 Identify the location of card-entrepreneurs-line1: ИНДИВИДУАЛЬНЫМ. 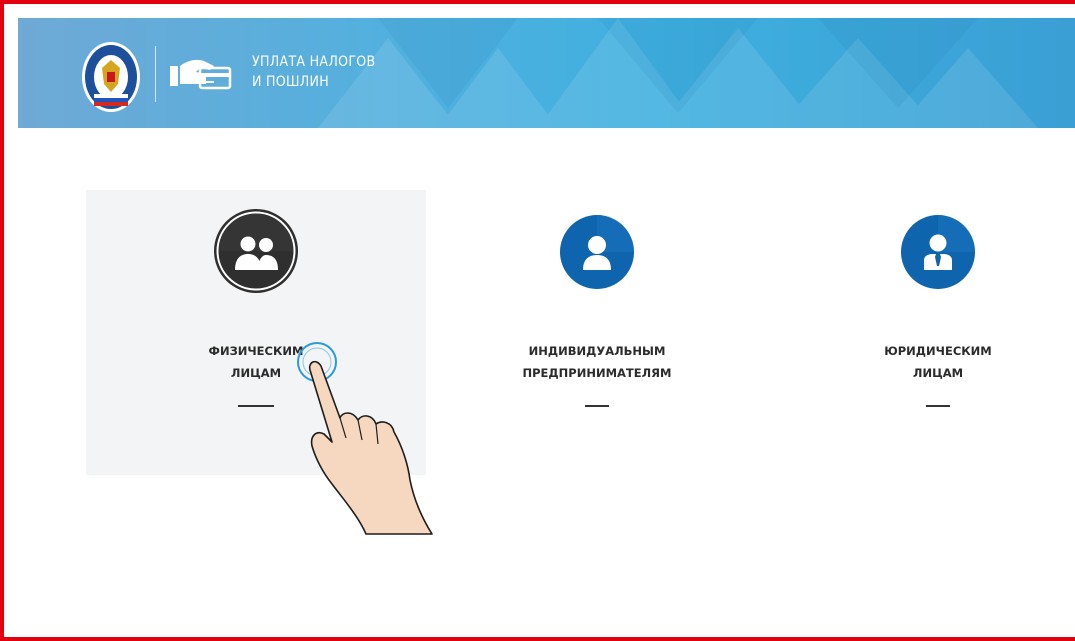
(597, 351).